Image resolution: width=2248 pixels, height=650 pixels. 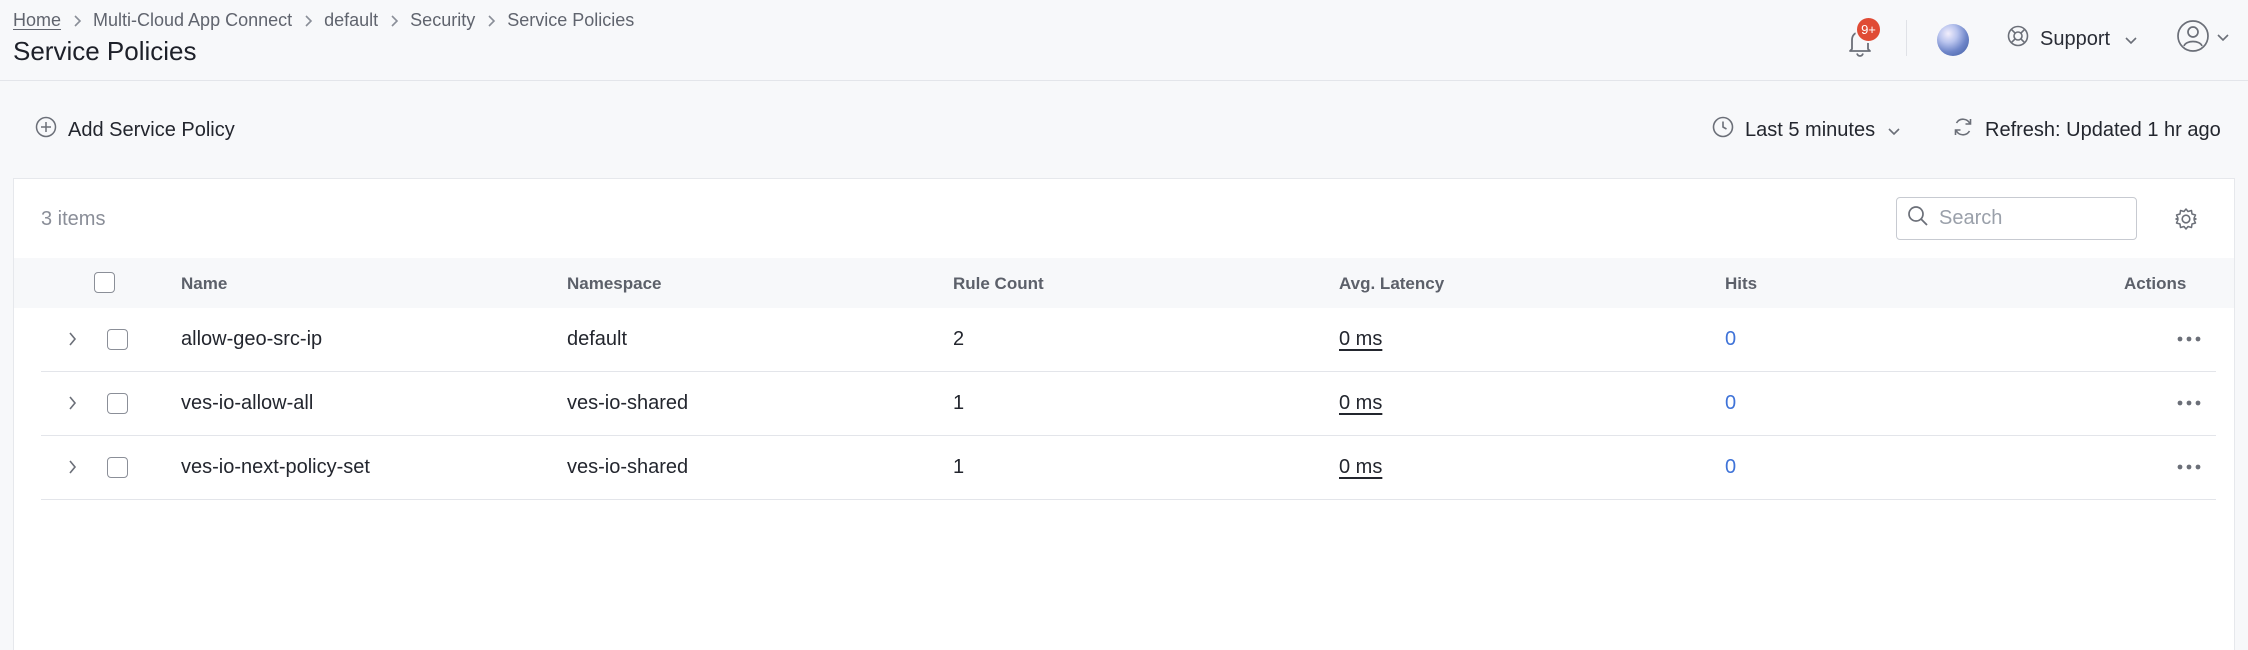 What do you see at coordinates (204, 284) in the screenshot?
I see `column-header-name: Name` at bounding box center [204, 284].